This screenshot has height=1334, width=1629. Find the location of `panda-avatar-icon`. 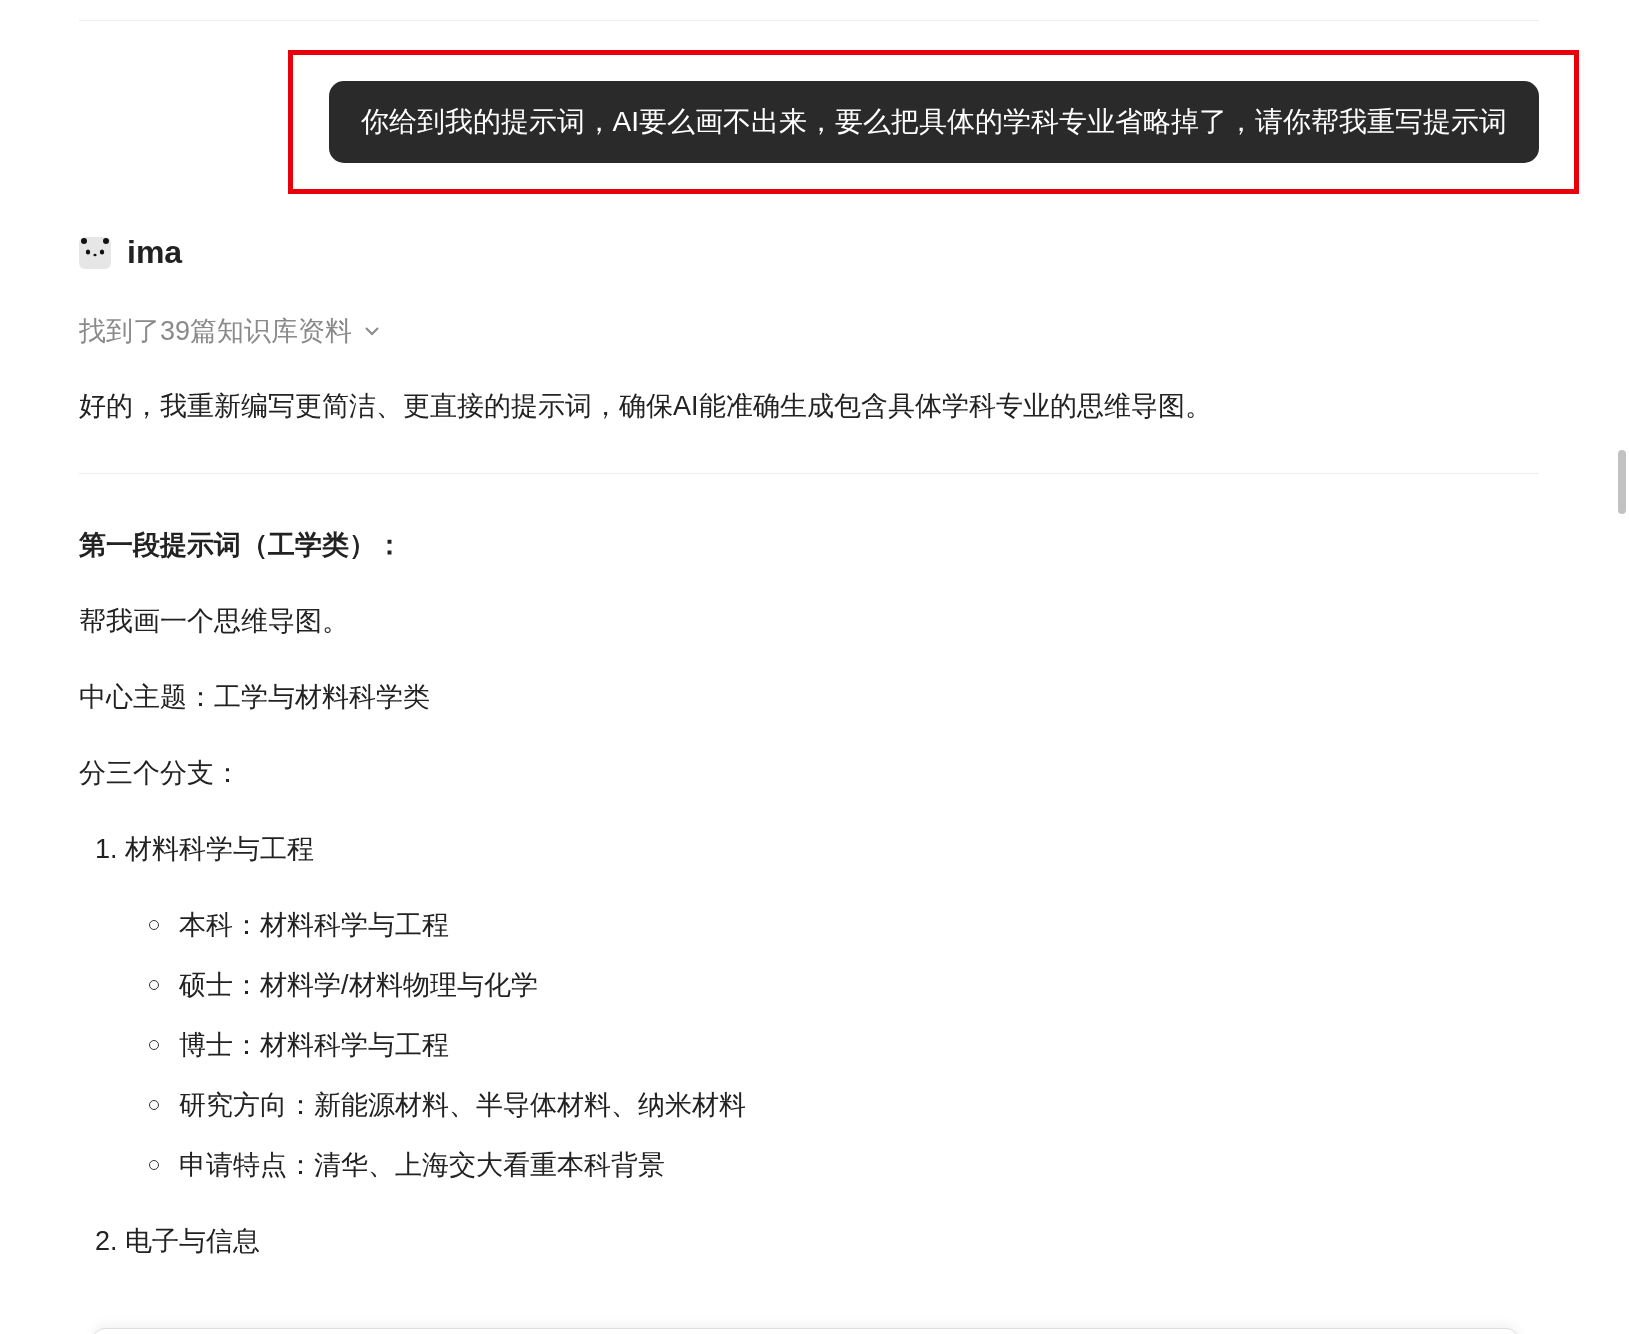

panda-avatar-icon is located at coordinates (95, 252).